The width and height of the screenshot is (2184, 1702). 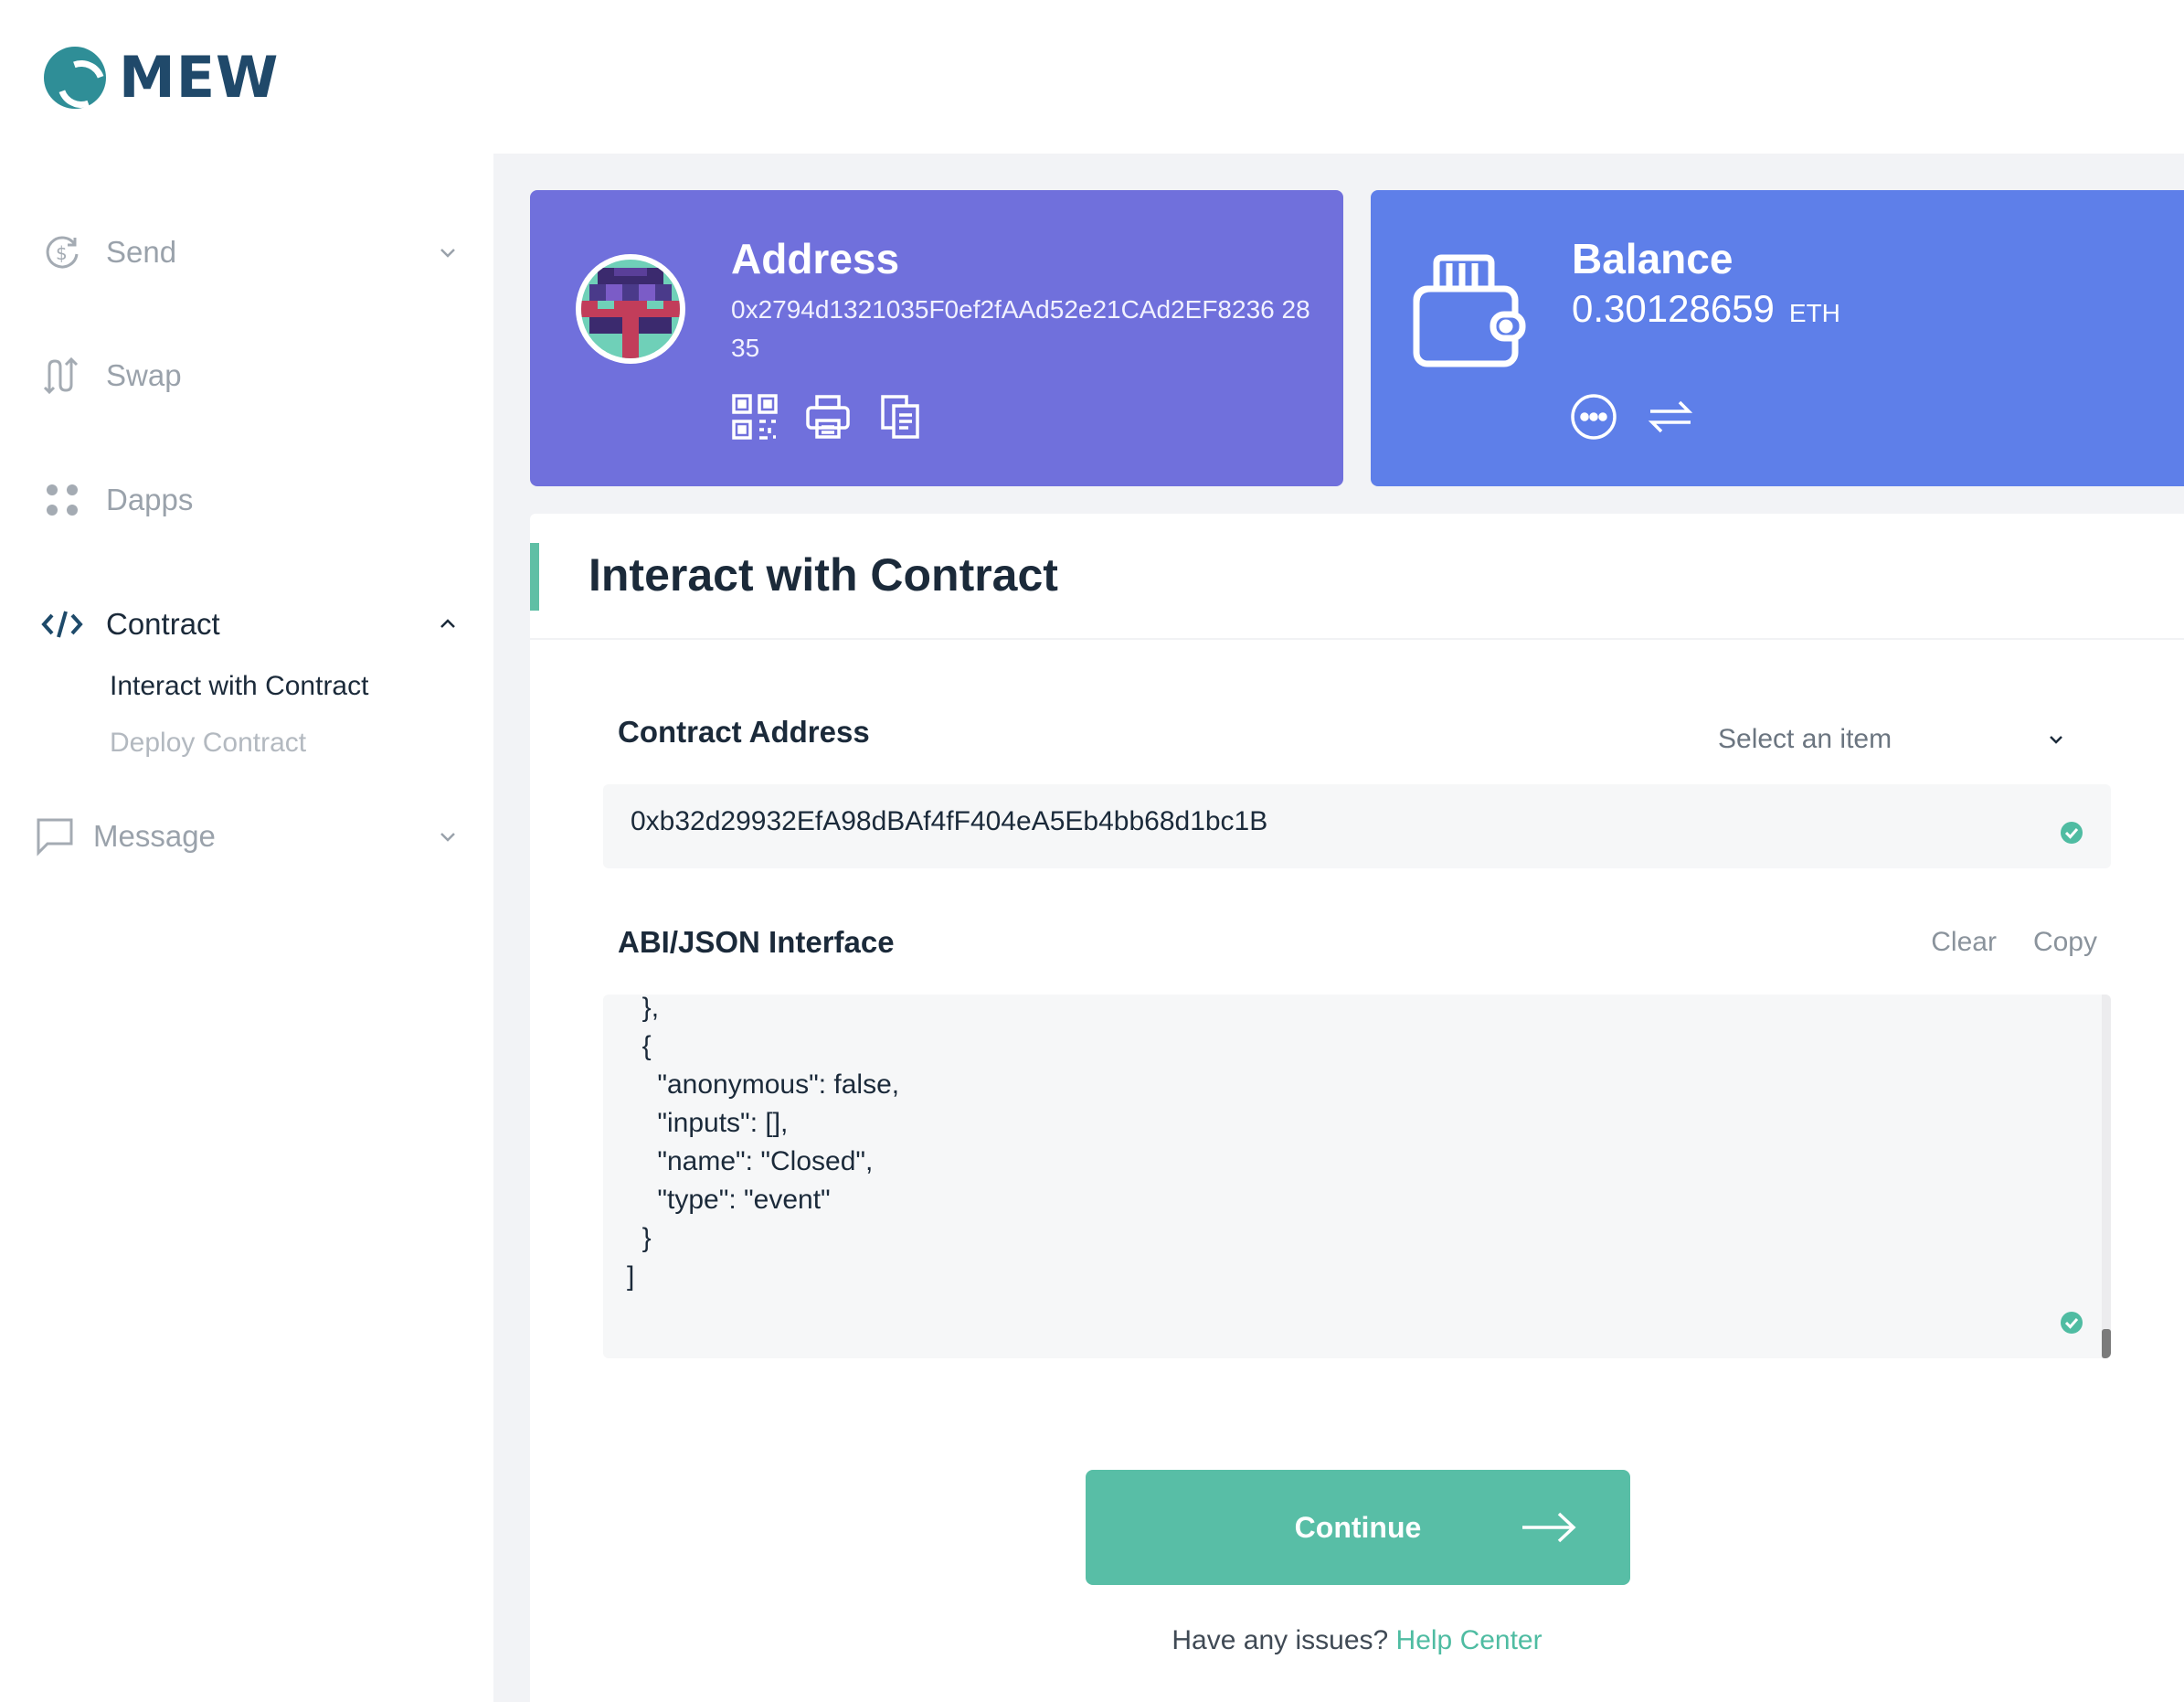 I want to click on help-text: Have any issues?, so click(x=1281, y=1640).